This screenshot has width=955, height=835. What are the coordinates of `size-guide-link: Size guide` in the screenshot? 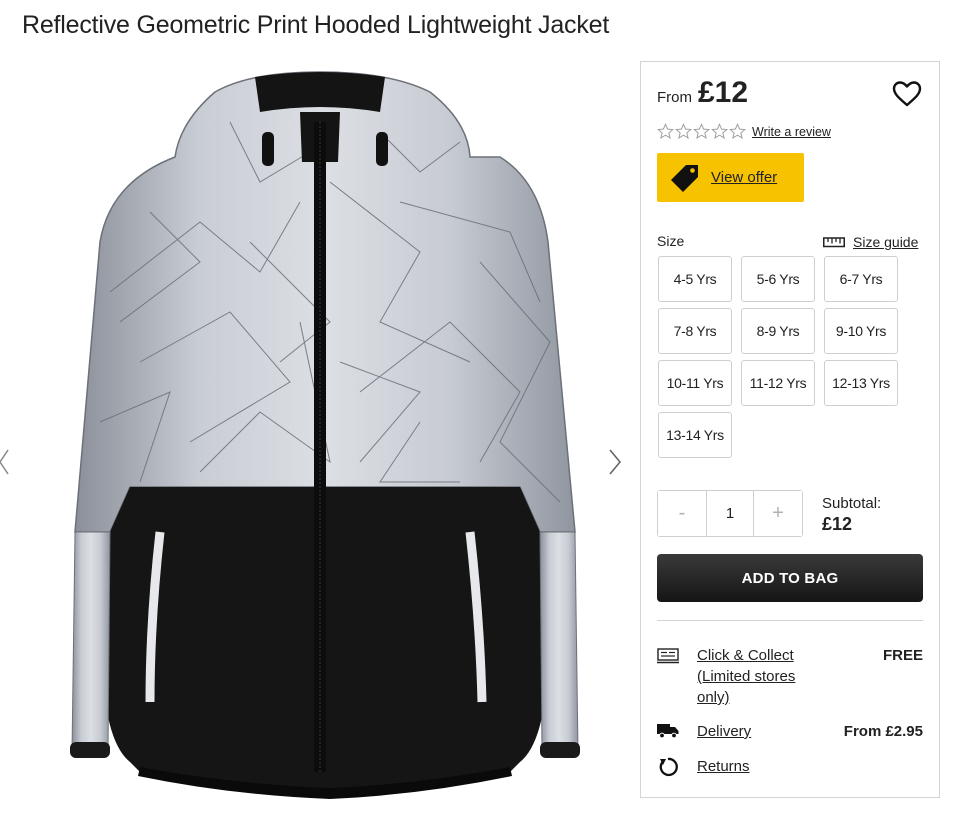 It's located at (870, 242).